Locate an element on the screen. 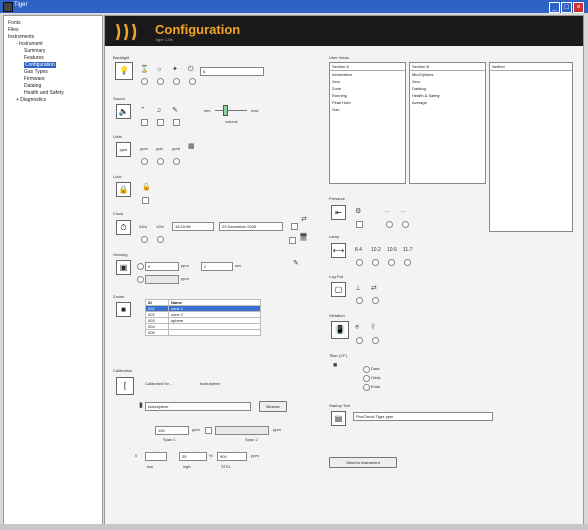 The height and width of the screenshot is (530, 588). lamp-option-1: 8.4 is located at coordinates (358, 250).